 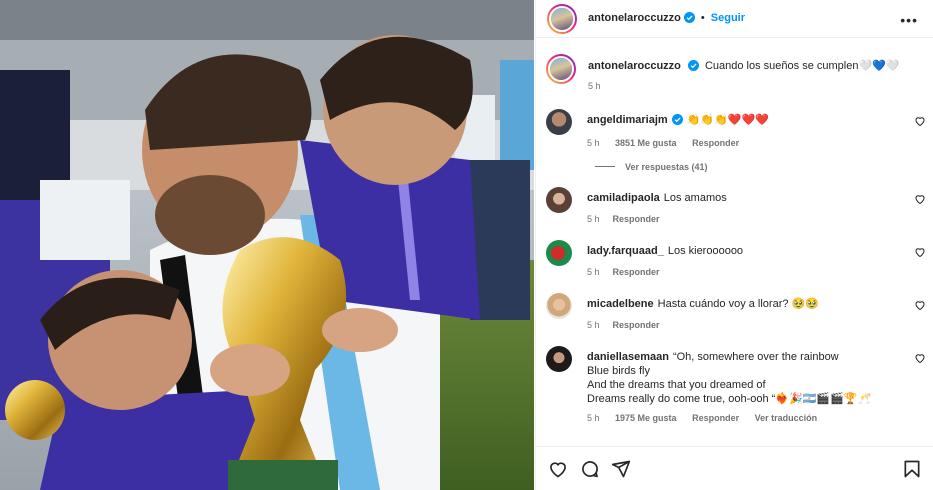 What do you see at coordinates (628, 357) in the screenshot?
I see `comment-username: daniellasemaan` at bounding box center [628, 357].